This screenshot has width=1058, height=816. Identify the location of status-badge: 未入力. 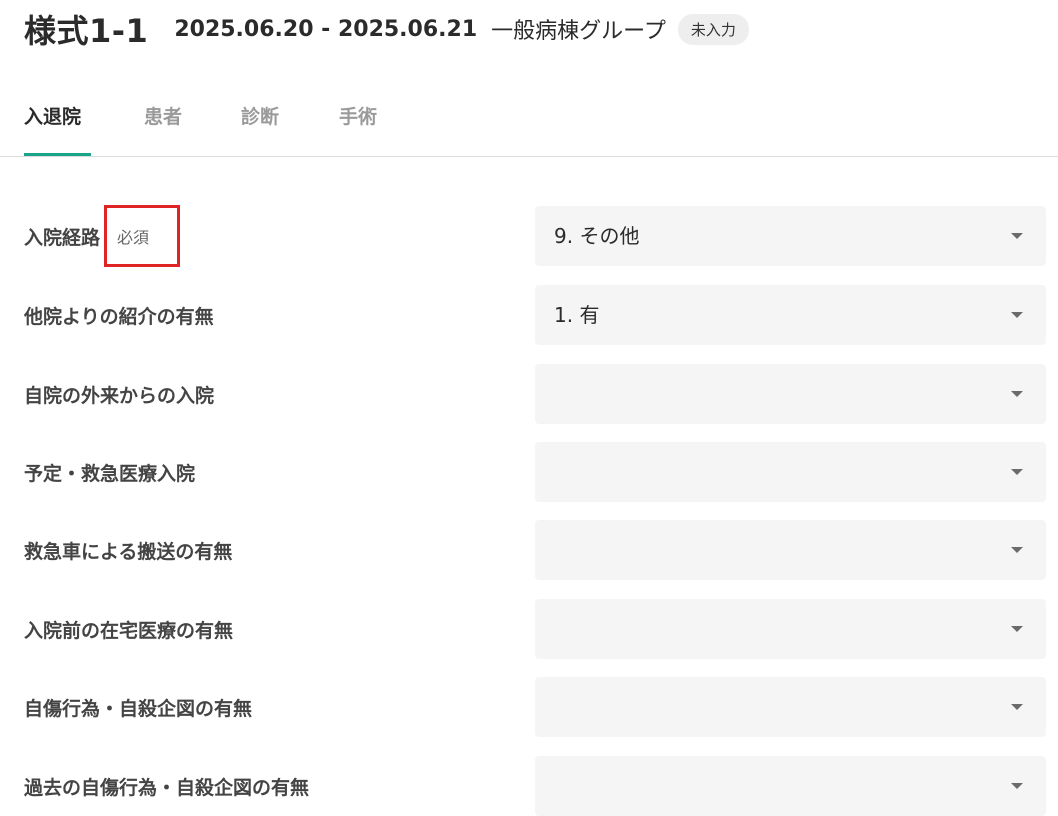
(713, 29).